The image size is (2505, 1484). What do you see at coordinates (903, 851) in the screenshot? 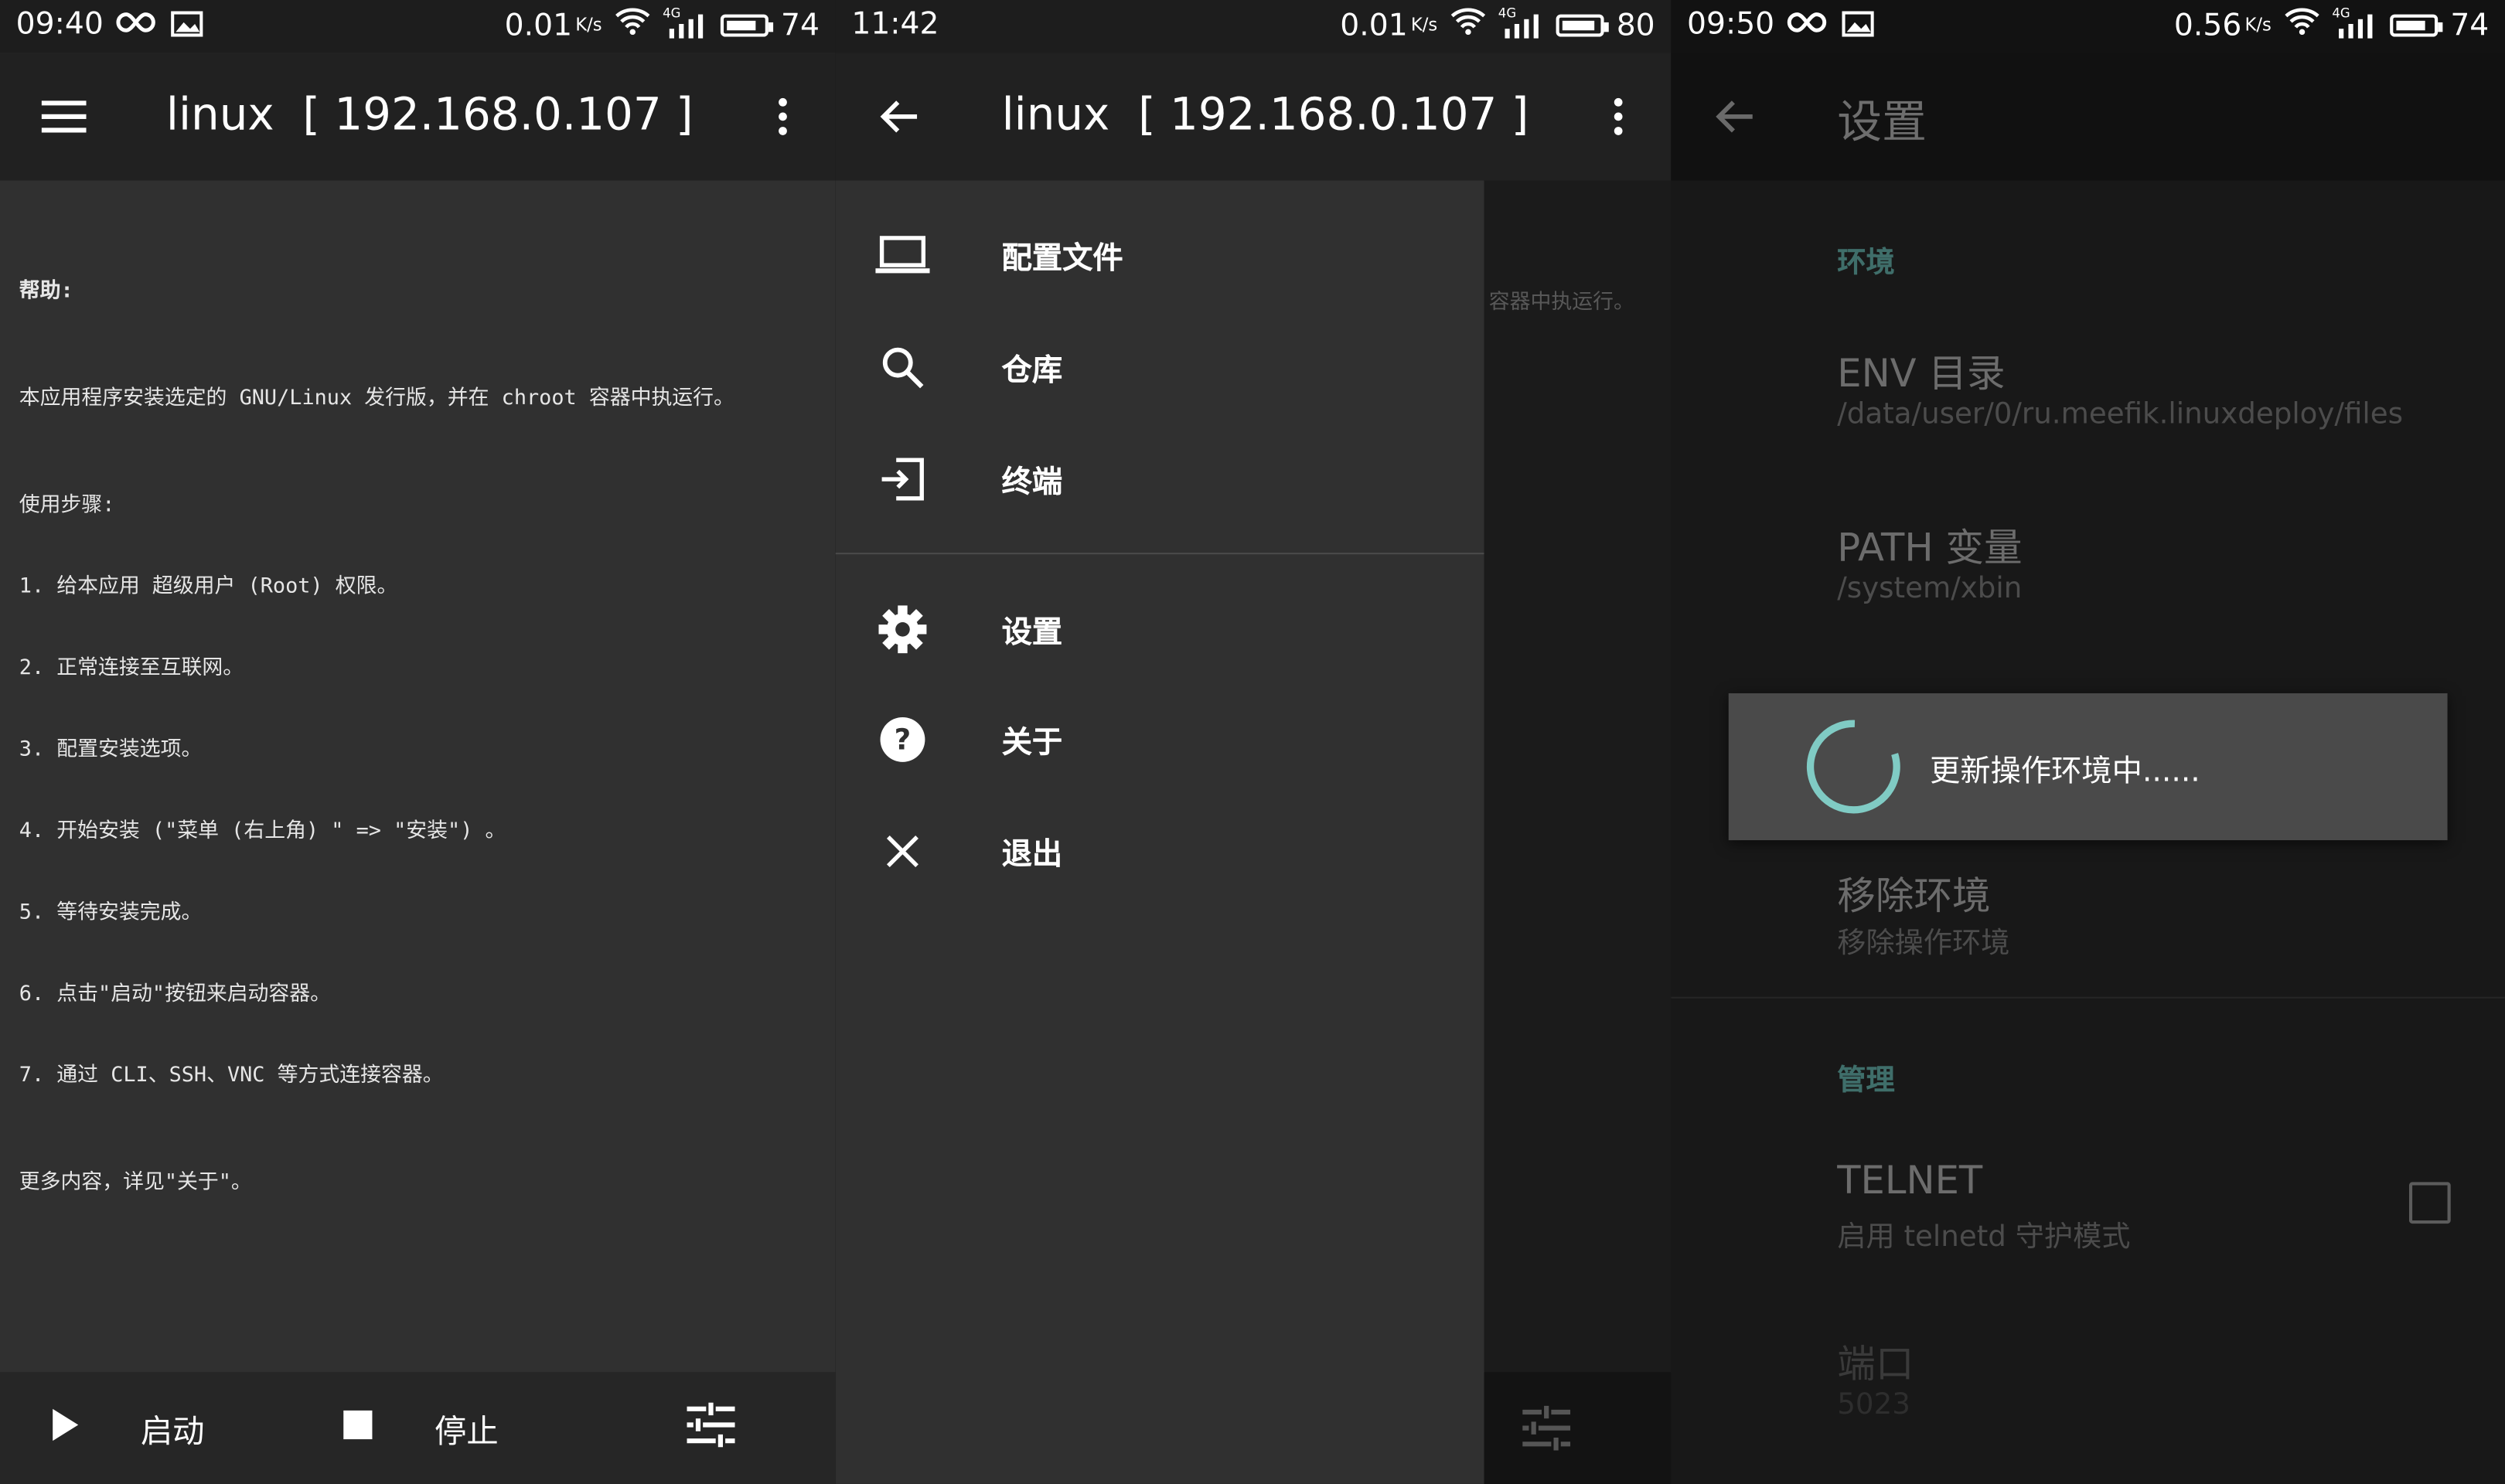
I see `close-icon` at bounding box center [903, 851].